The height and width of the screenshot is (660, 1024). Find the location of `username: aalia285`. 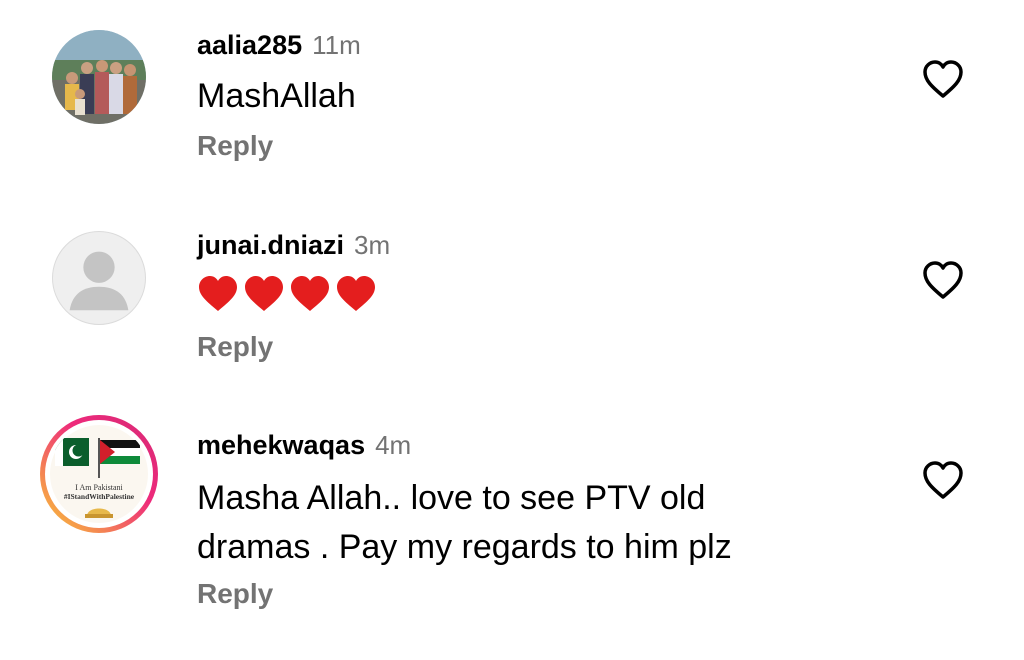

username: aalia285 is located at coordinates (249, 45).